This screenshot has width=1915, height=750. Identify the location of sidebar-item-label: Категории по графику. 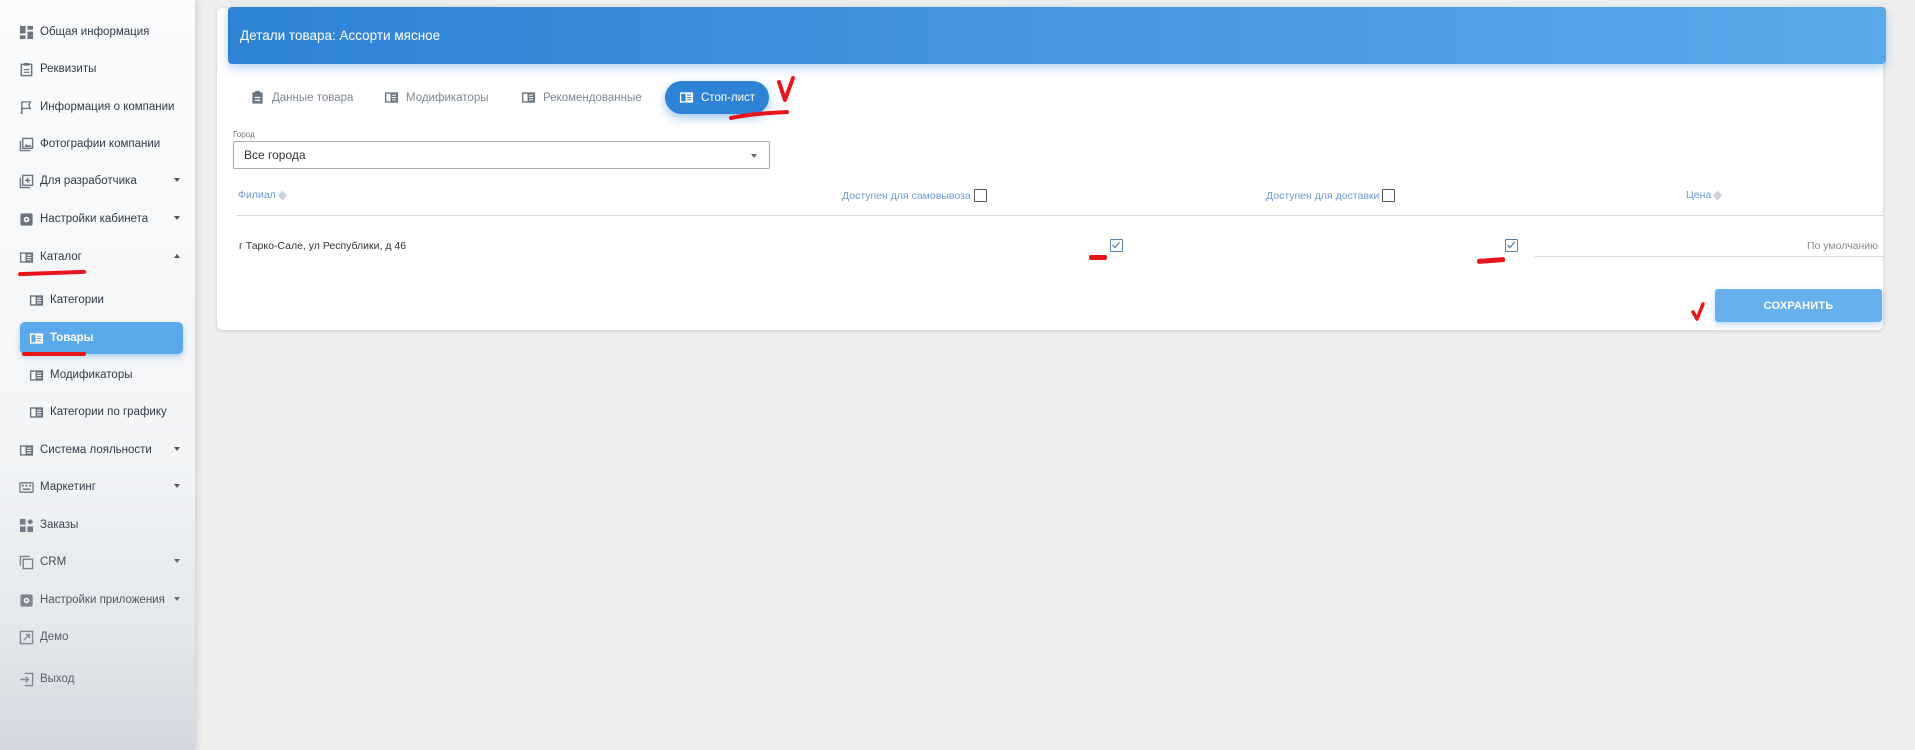
(108, 412).